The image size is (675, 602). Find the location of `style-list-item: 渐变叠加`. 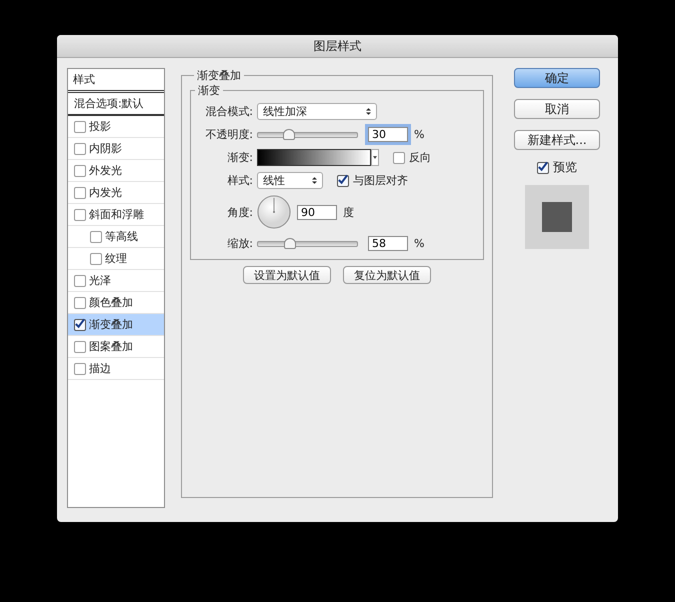

style-list-item: 渐变叠加 is located at coordinates (116, 325).